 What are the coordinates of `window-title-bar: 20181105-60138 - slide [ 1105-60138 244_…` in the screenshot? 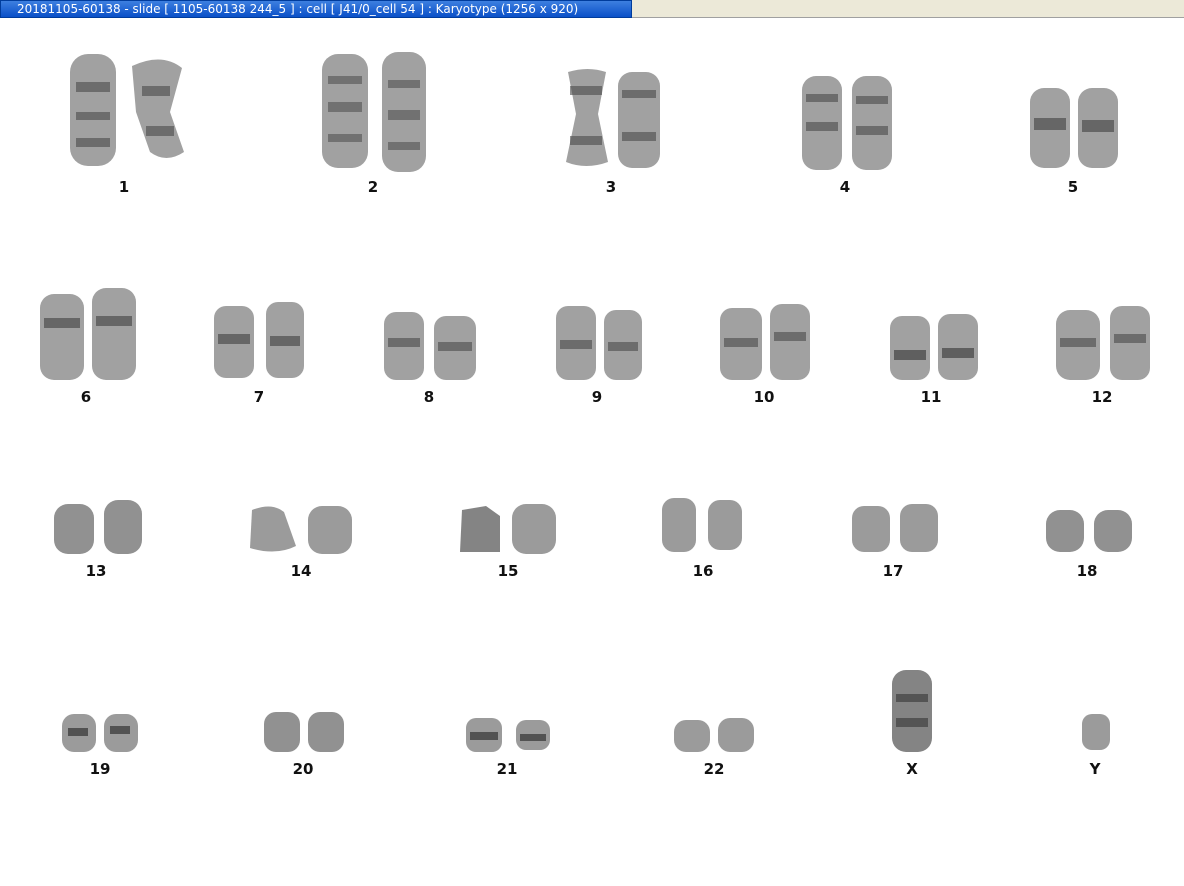 It's located at (316, 9).